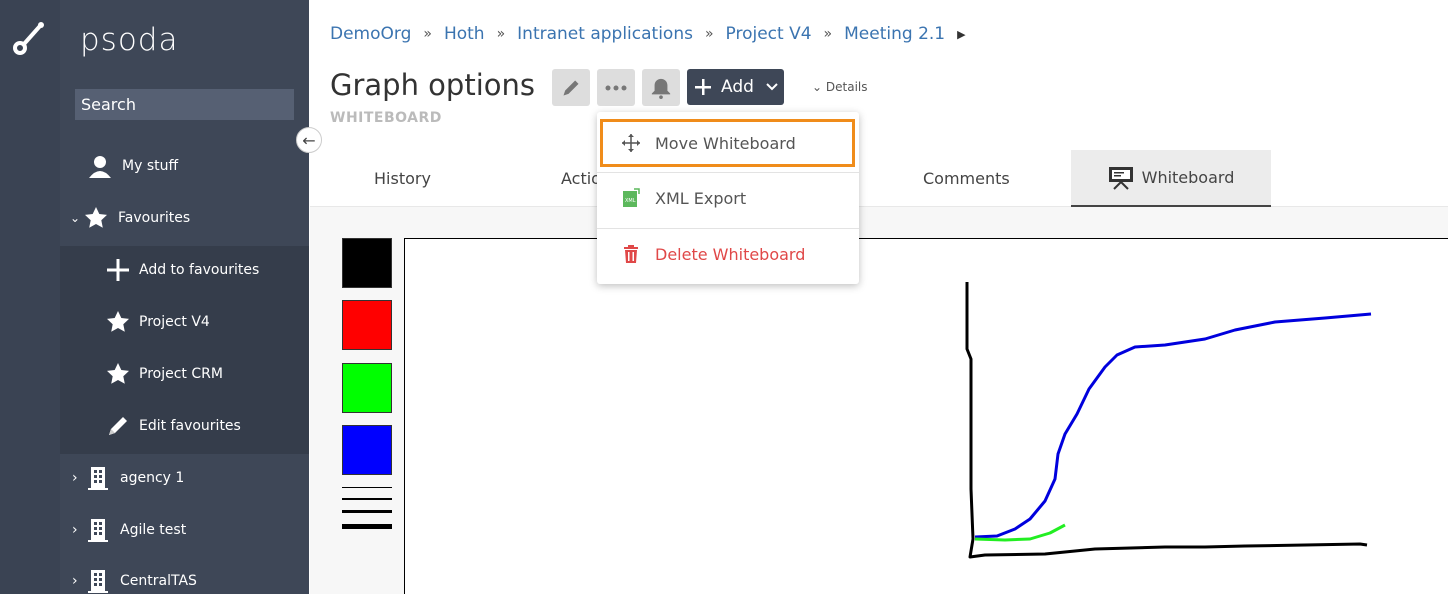 This screenshot has height=607, width=1448. What do you see at coordinates (174, 322) in the screenshot?
I see `sidebar-item-label: Project V4` at bounding box center [174, 322].